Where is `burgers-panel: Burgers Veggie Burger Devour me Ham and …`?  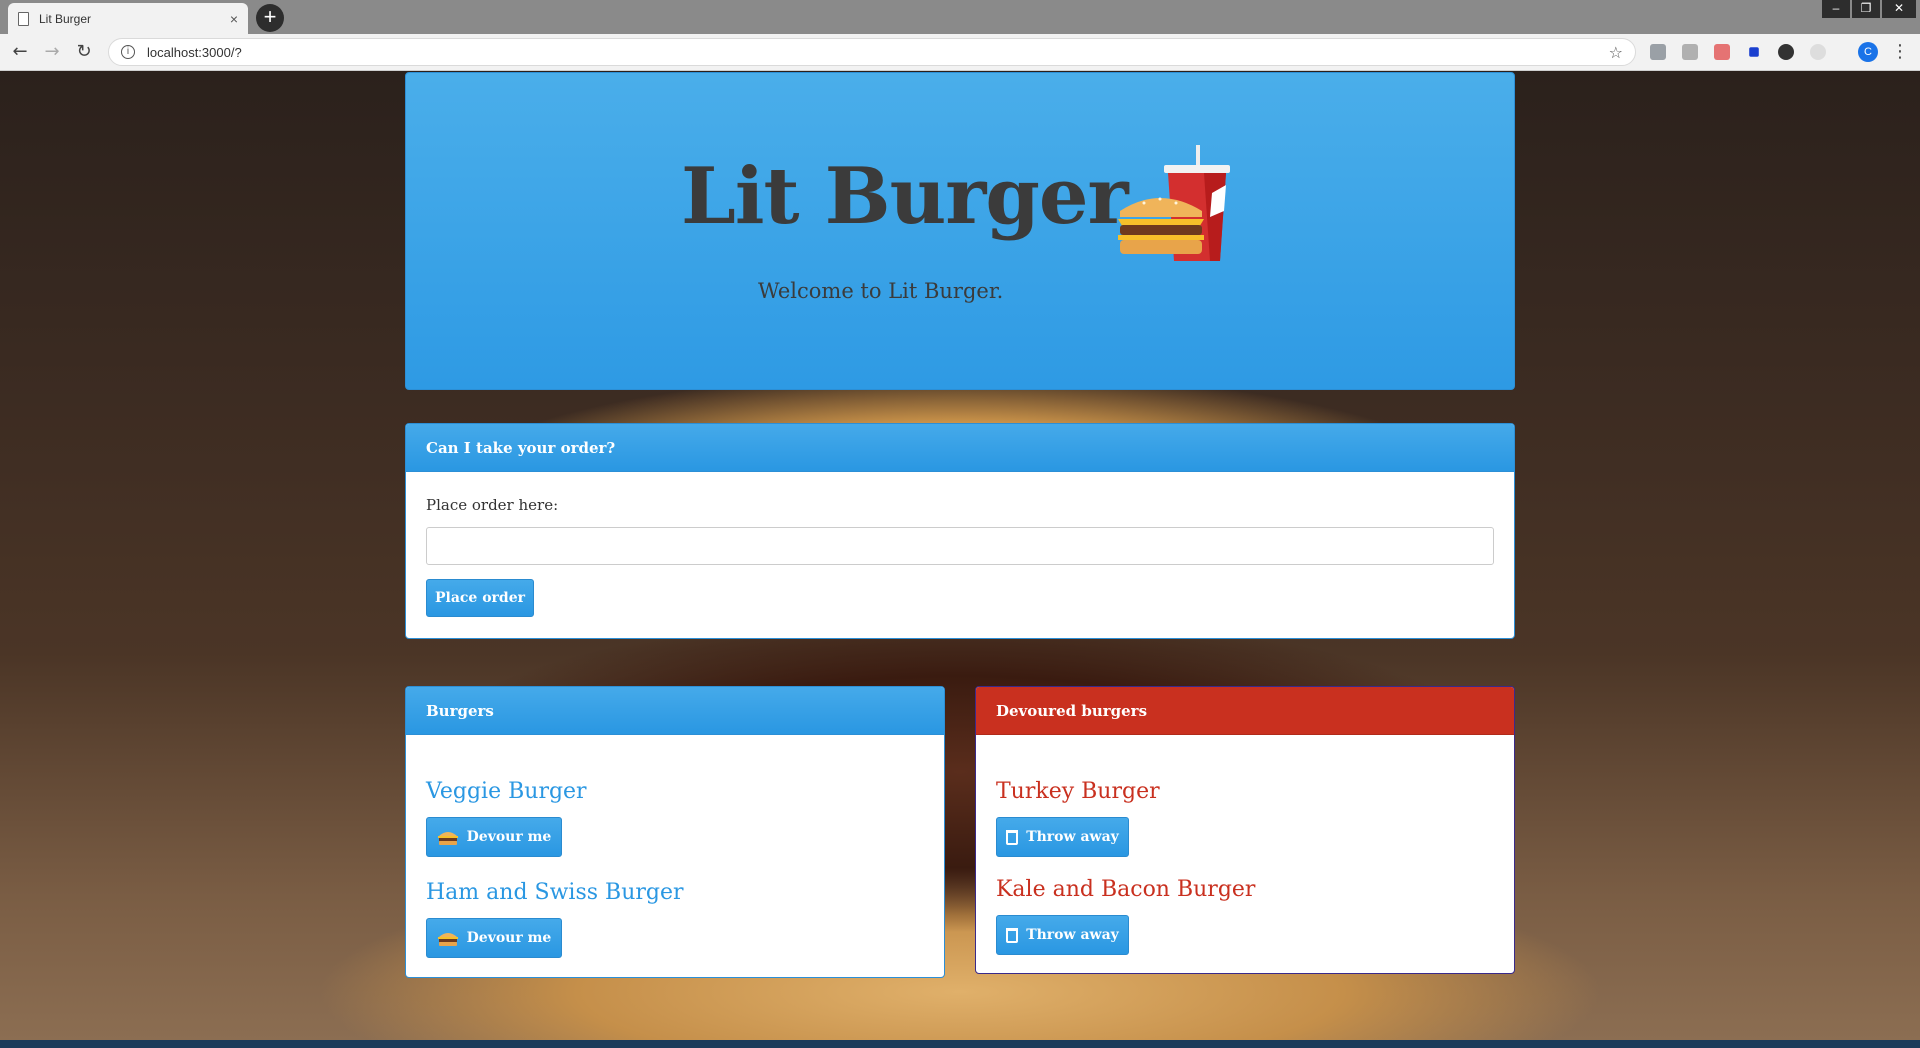 burgers-panel: Burgers Veggie Burger Devour me Ham and … is located at coordinates (675, 832).